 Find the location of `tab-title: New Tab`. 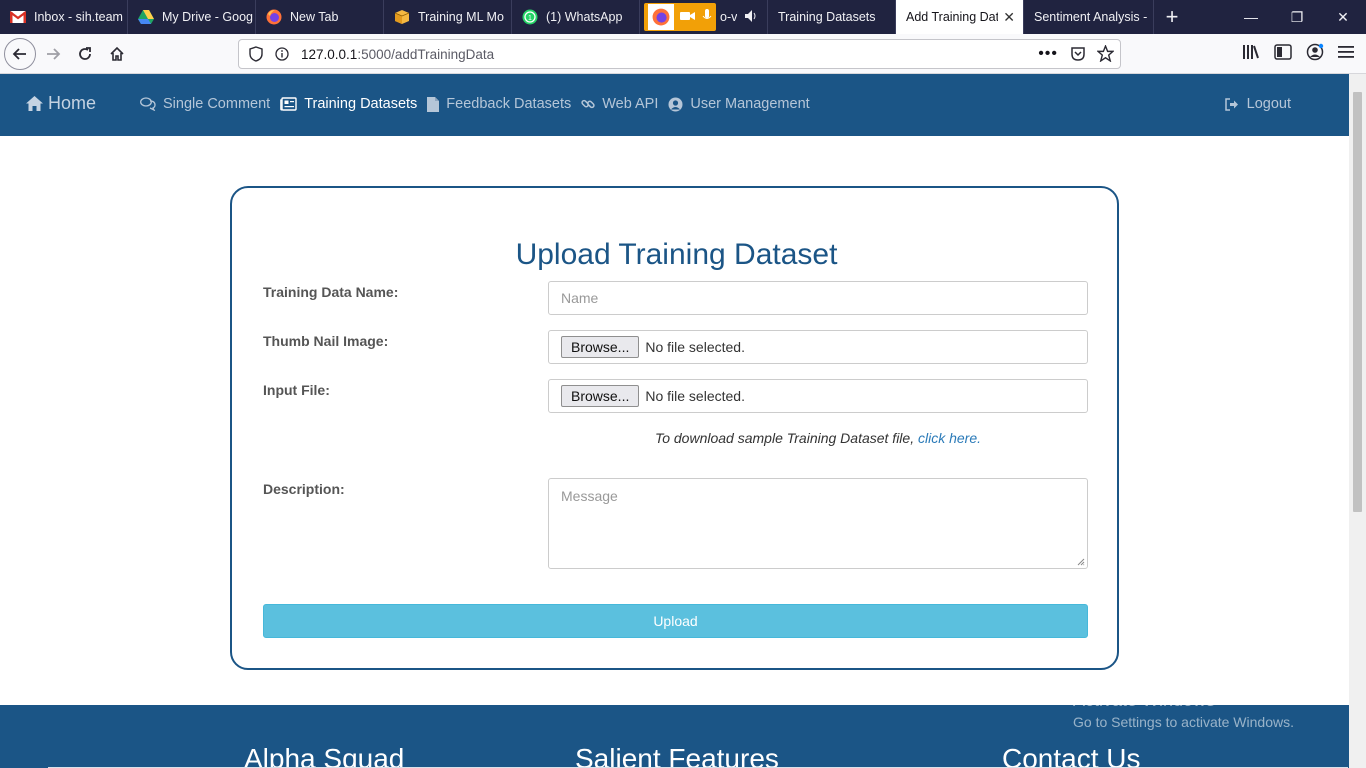

tab-title: New Tab is located at coordinates (314, 17).